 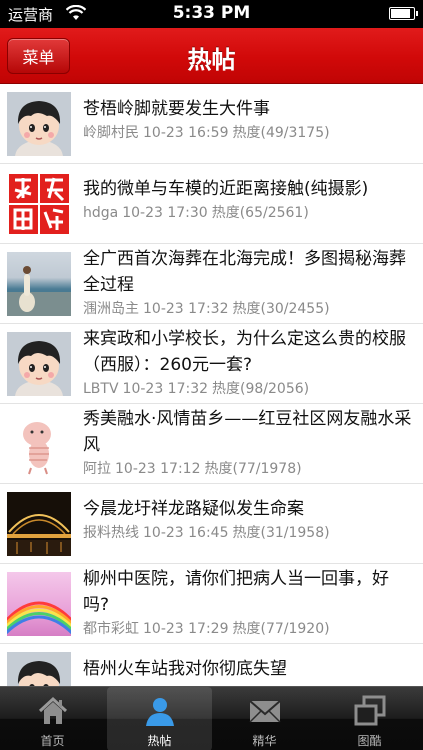 I want to click on post-title: 全广西首次海葬在北海完成！多图揭秘海葬全过程, so click(x=244, y=272).